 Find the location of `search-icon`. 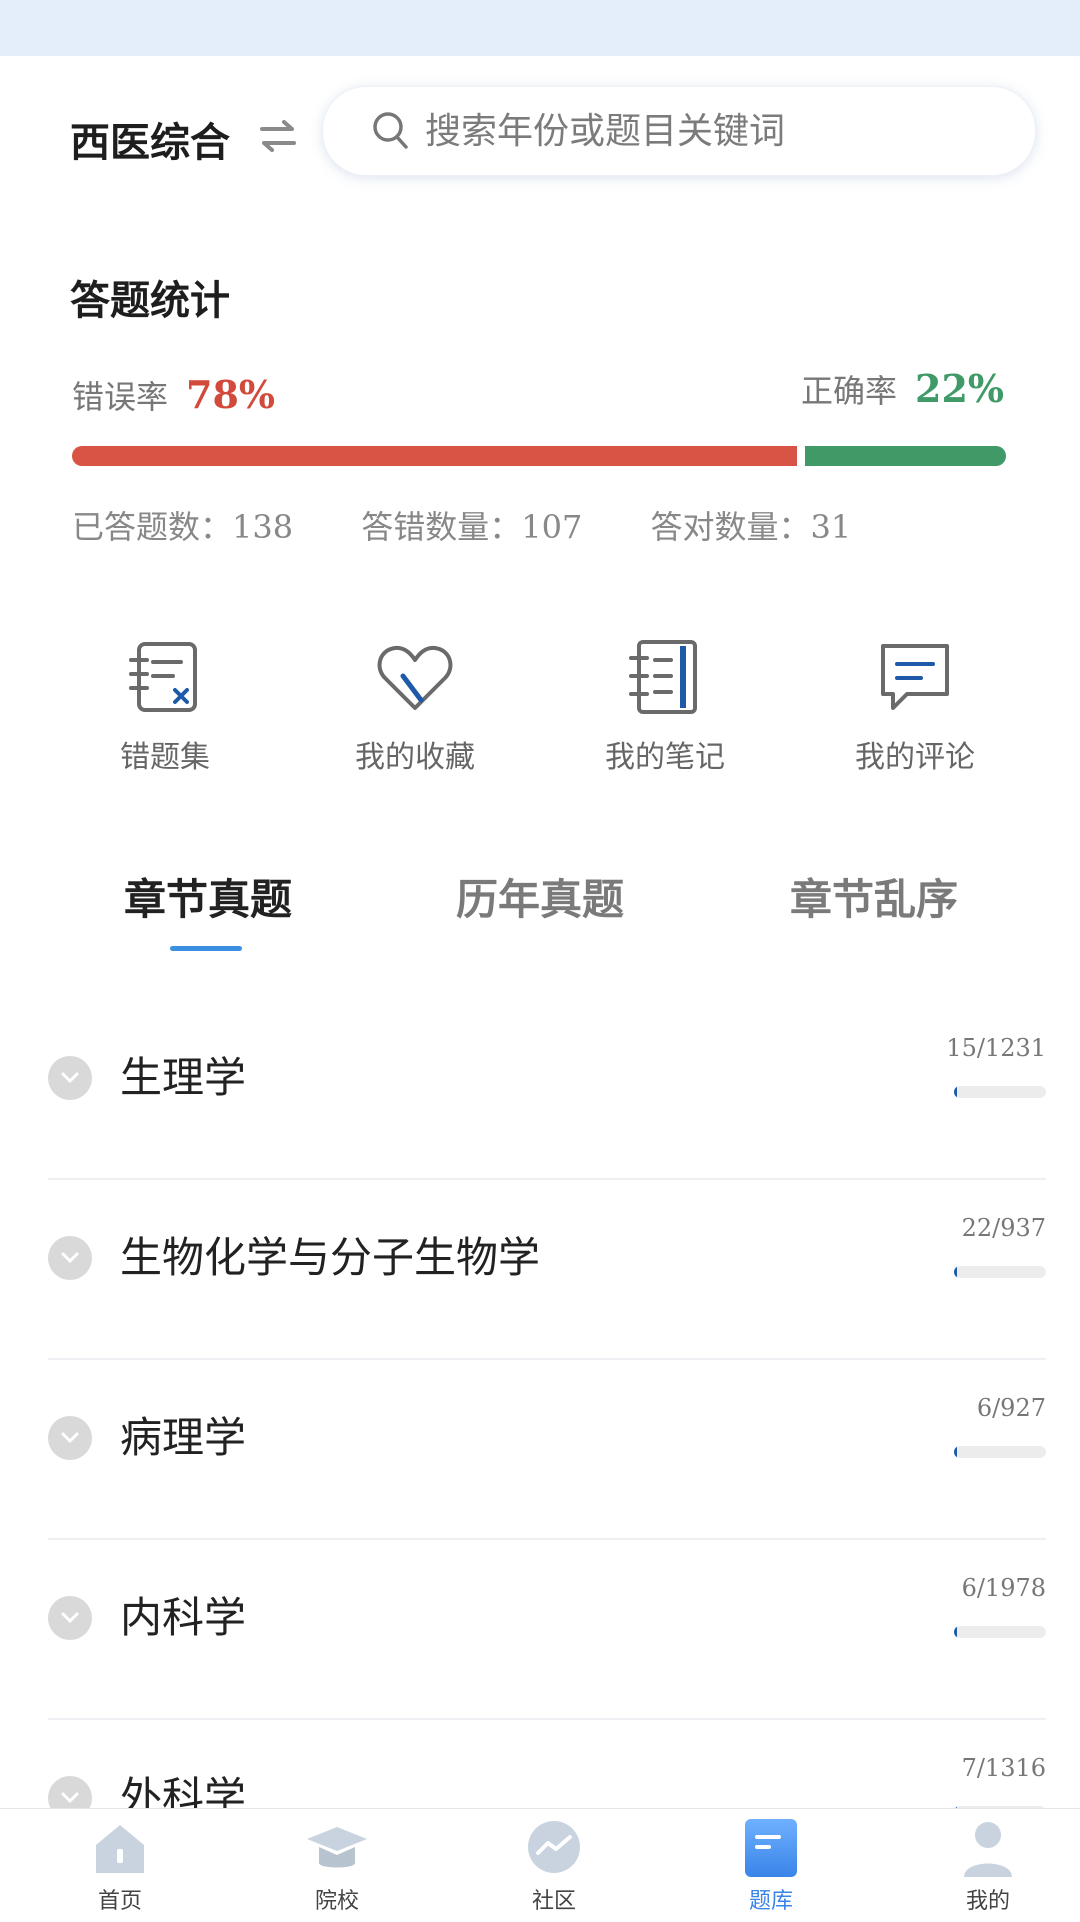

search-icon is located at coordinates (390, 130).